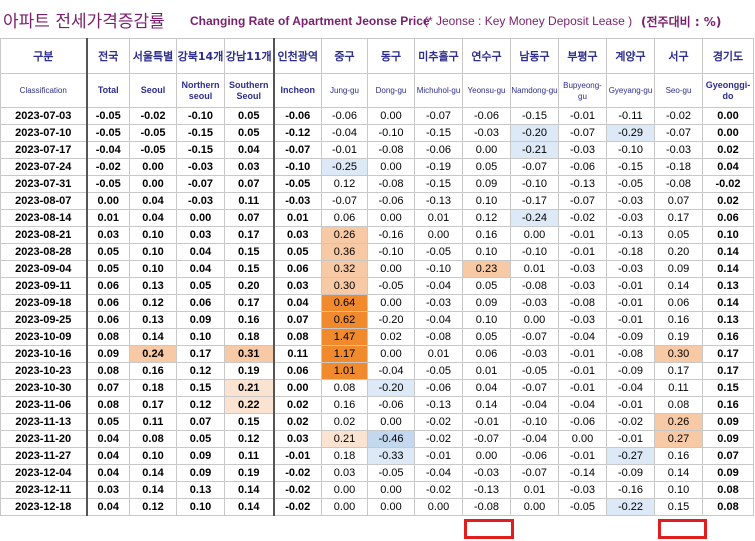 Image resolution: width=755 pixels, height=541 pixels. Describe the element at coordinates (43, 371) in the screenshot. I see `row-date: 2023-10-23` at that location.